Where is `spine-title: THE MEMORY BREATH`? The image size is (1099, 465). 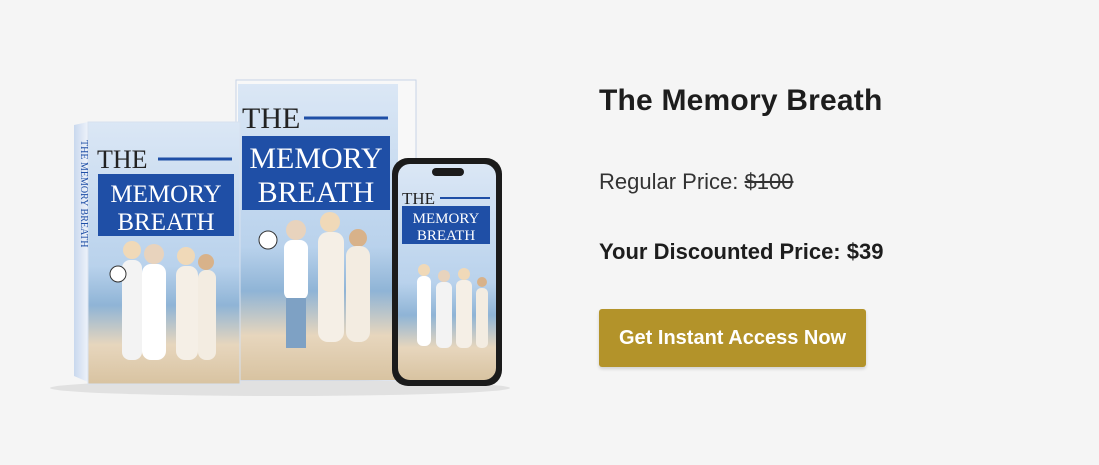 spine-title: THE MEMORY BREATH is located at coordinates (83, 193).